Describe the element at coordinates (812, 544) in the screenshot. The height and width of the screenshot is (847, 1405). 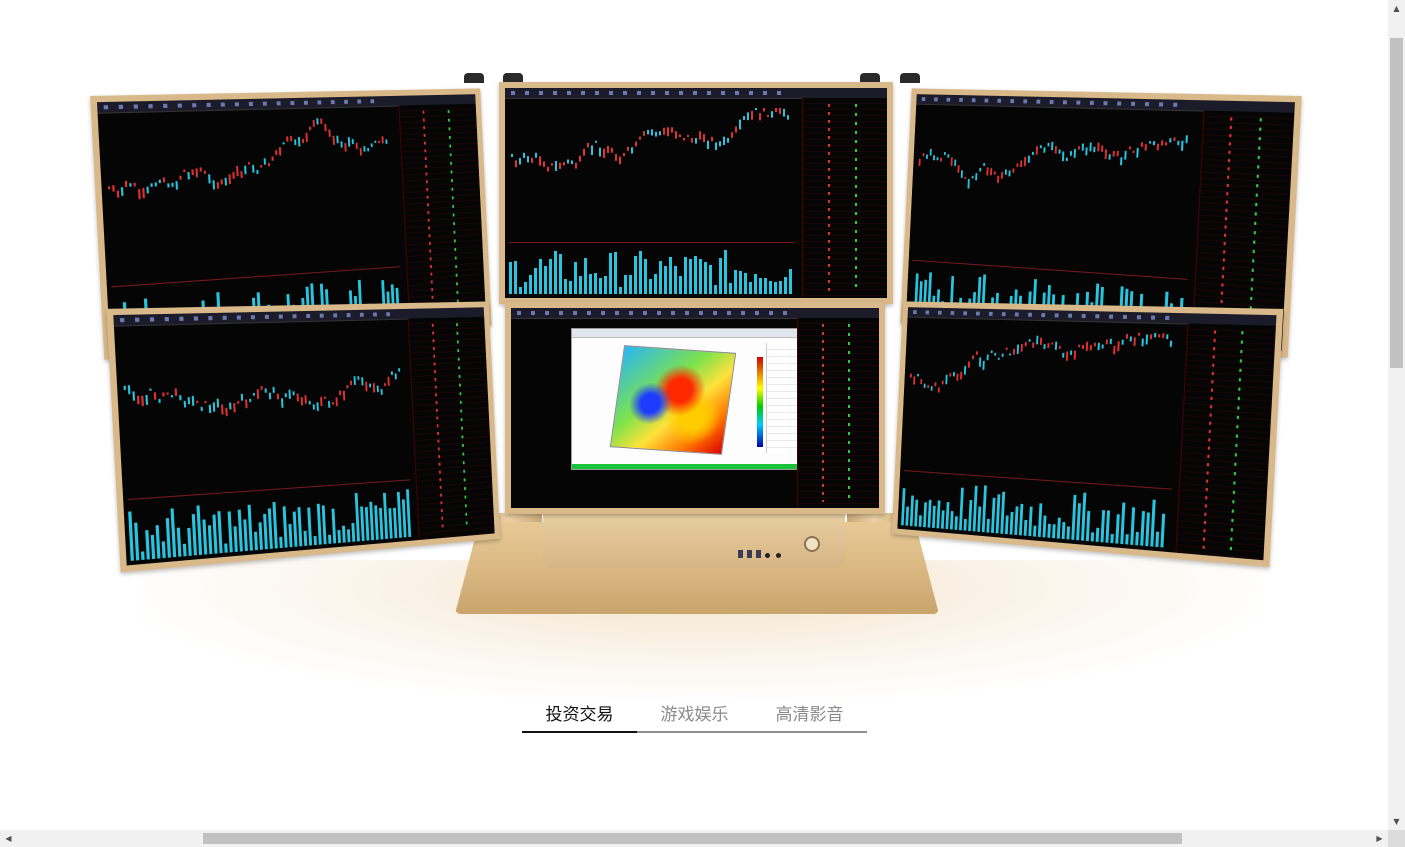
I see `power-button-icon` at that location.